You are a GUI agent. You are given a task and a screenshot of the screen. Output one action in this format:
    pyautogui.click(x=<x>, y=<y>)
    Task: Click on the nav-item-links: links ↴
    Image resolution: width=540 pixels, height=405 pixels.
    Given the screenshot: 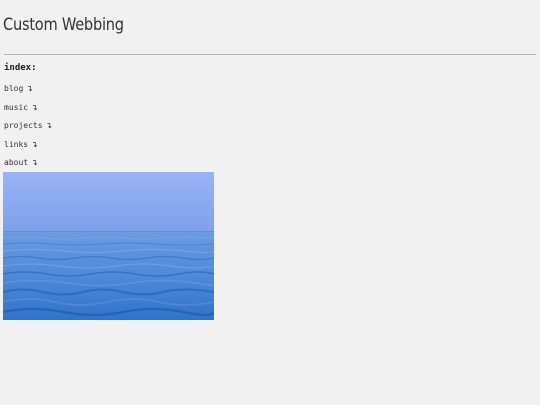 What is the action you would take?
    pyautogui.click(x=28, y=149)
    